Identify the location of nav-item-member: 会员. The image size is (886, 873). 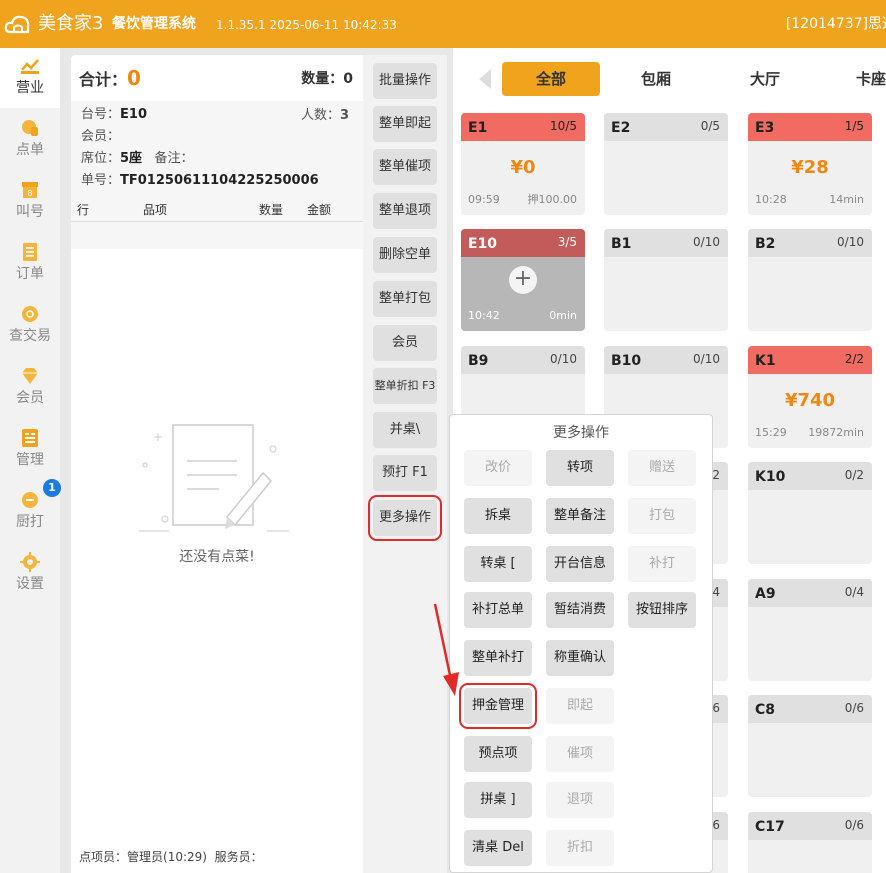
(30, 388).